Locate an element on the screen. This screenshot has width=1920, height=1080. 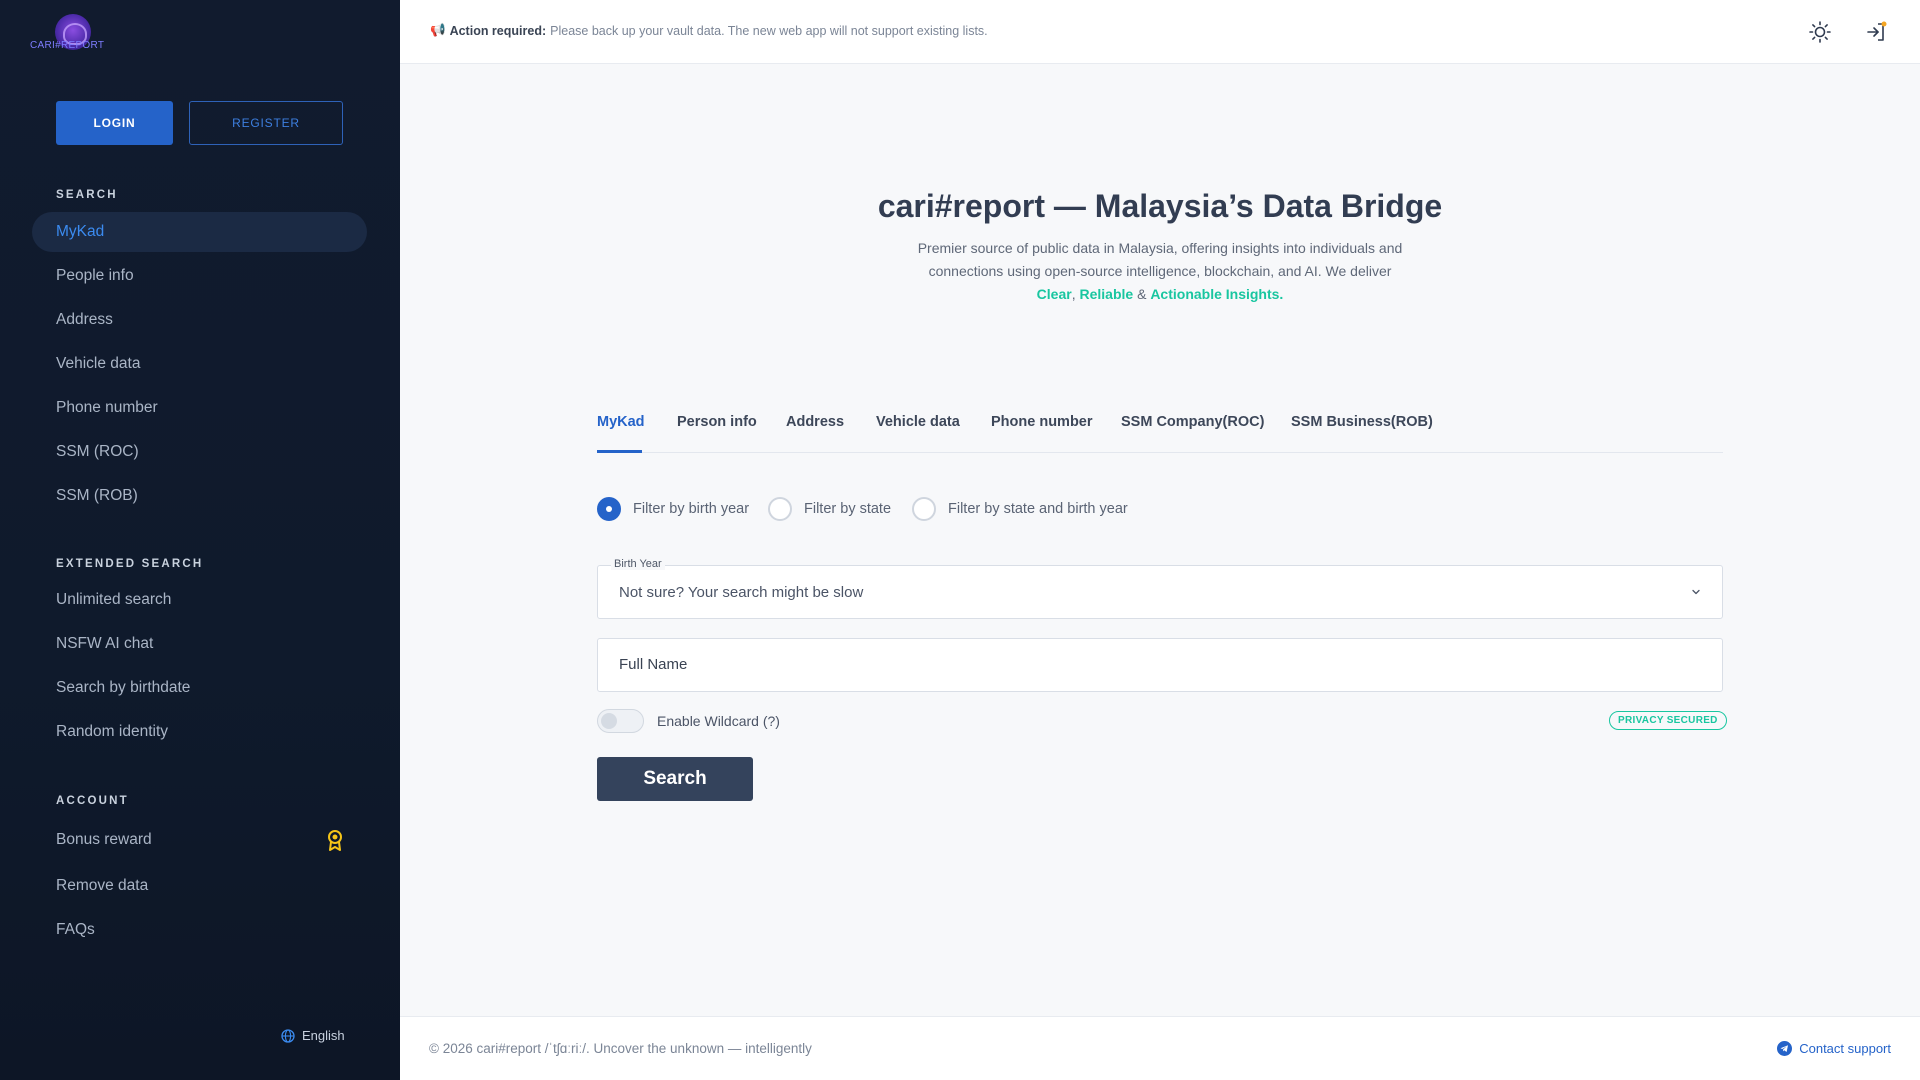
sidebar-item-faqs: FAQs is located at coordinates (199, 930).